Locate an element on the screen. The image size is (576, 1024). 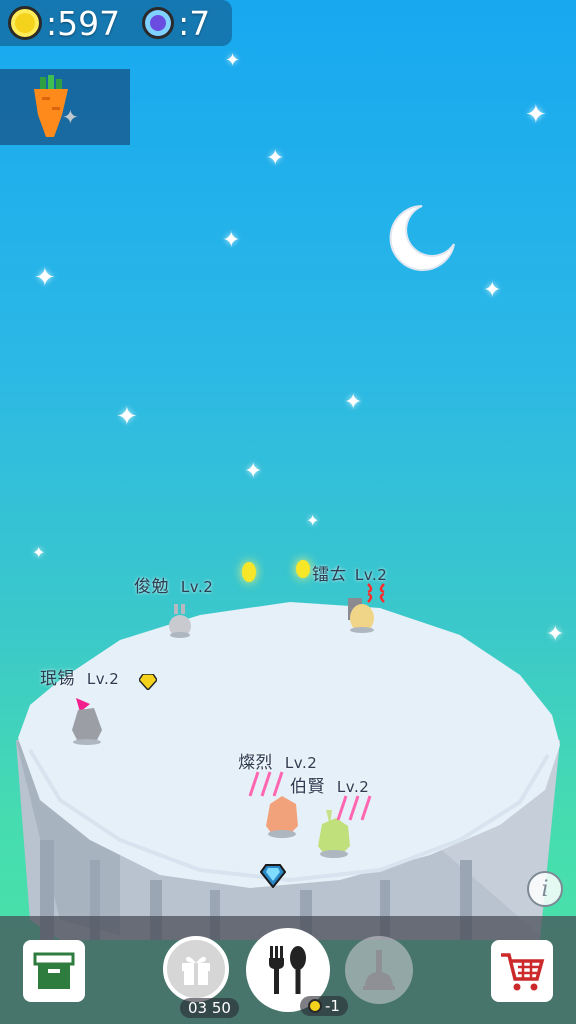
rabbit-name: 燦烈 is located at coordinates (255, 763).